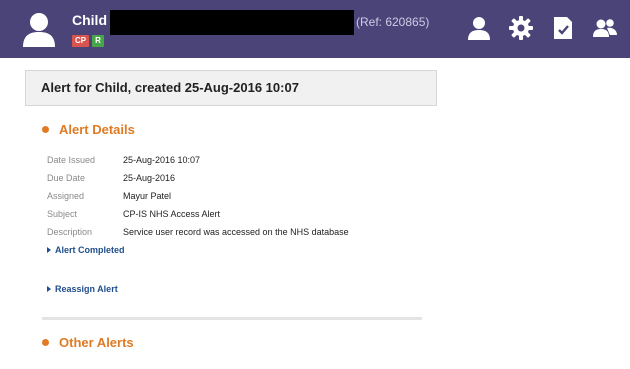  I want to click on detail-row-date-issued: Date Issued 25-Aug-2016 10:07, so click(198, 160).